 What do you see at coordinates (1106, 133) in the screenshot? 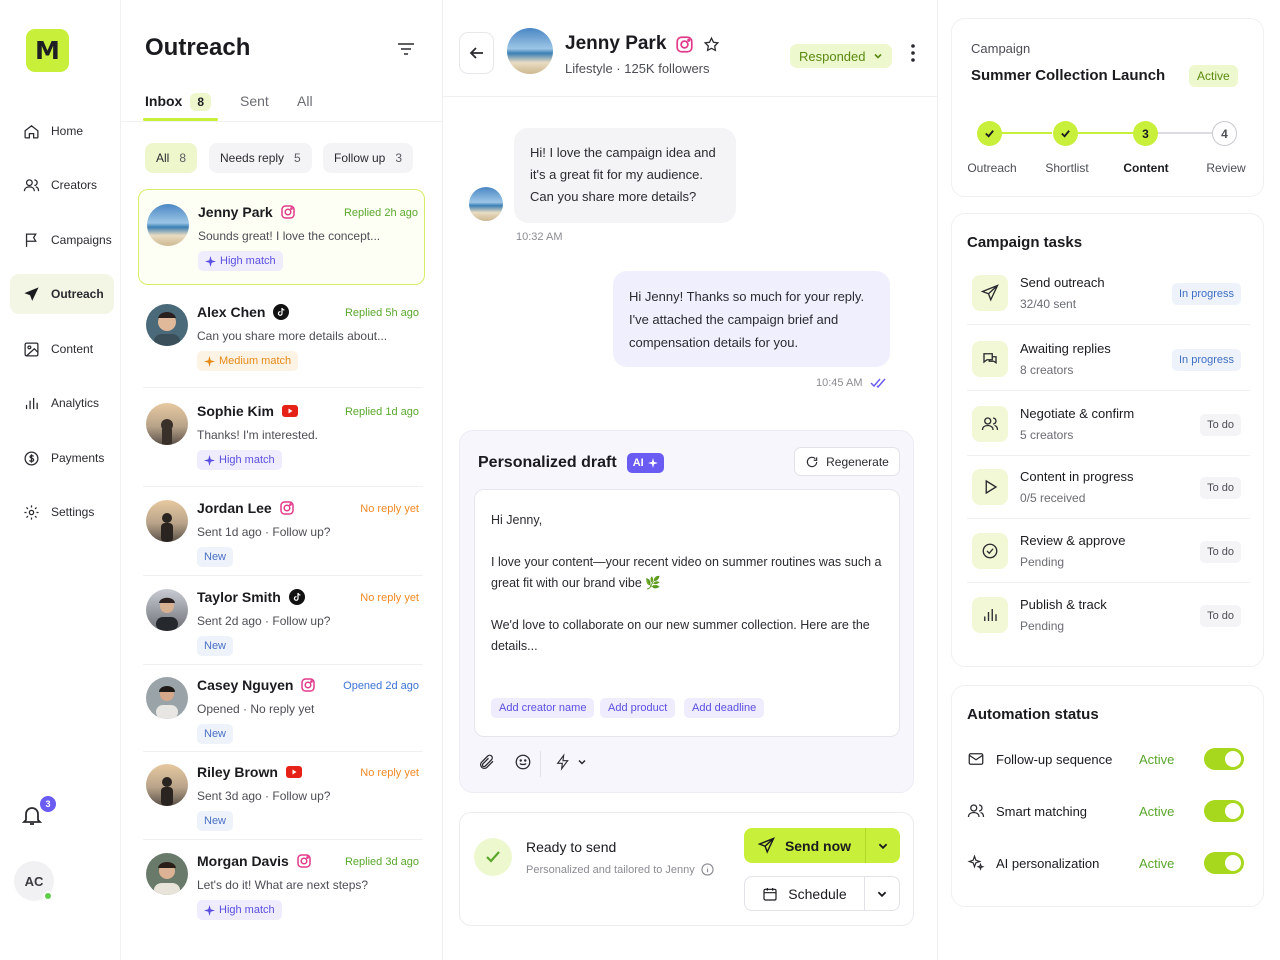
I see `step-connector` at bounding box center [1106, 133].